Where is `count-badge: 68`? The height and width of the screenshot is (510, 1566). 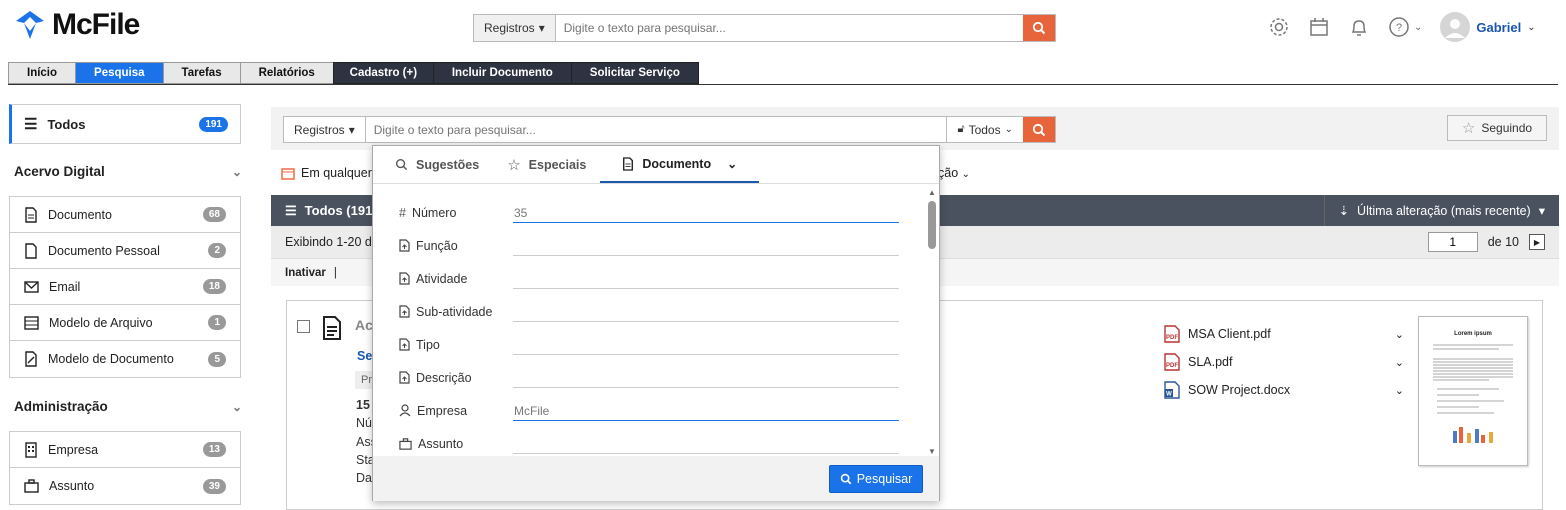 count-badge: 68 is located at coordinates (214, 214).